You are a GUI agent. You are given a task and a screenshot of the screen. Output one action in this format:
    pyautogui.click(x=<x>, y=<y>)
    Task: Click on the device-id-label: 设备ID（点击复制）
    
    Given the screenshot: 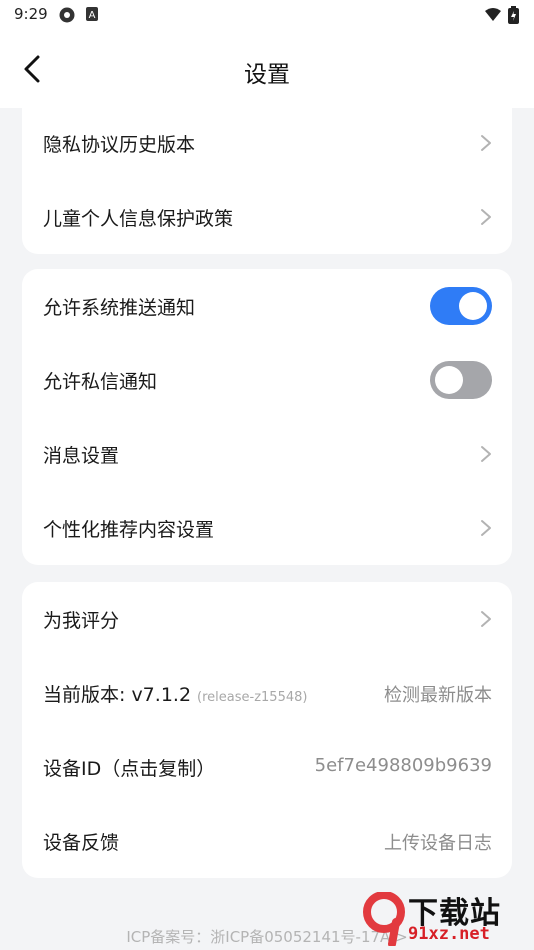 What is the action you would take?
    pyautogui.click(x=129, y=769)
    